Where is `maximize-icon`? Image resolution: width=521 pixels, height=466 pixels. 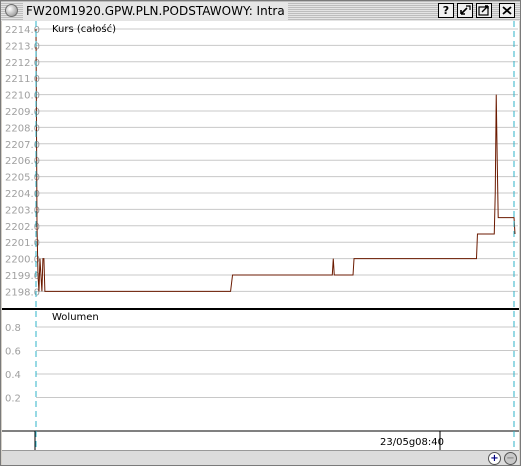
maximize-icon is located at coordinates (483, 10).